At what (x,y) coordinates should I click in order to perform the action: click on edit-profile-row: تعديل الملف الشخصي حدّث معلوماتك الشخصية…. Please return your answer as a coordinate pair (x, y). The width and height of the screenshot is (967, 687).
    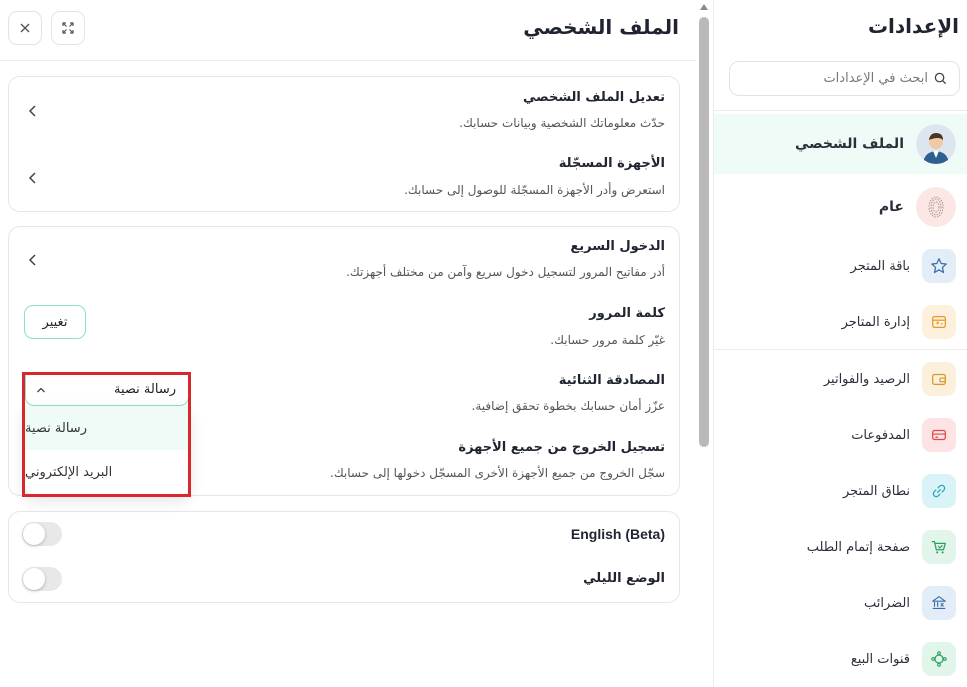
    Looking at the image, I should click on (344, 110).